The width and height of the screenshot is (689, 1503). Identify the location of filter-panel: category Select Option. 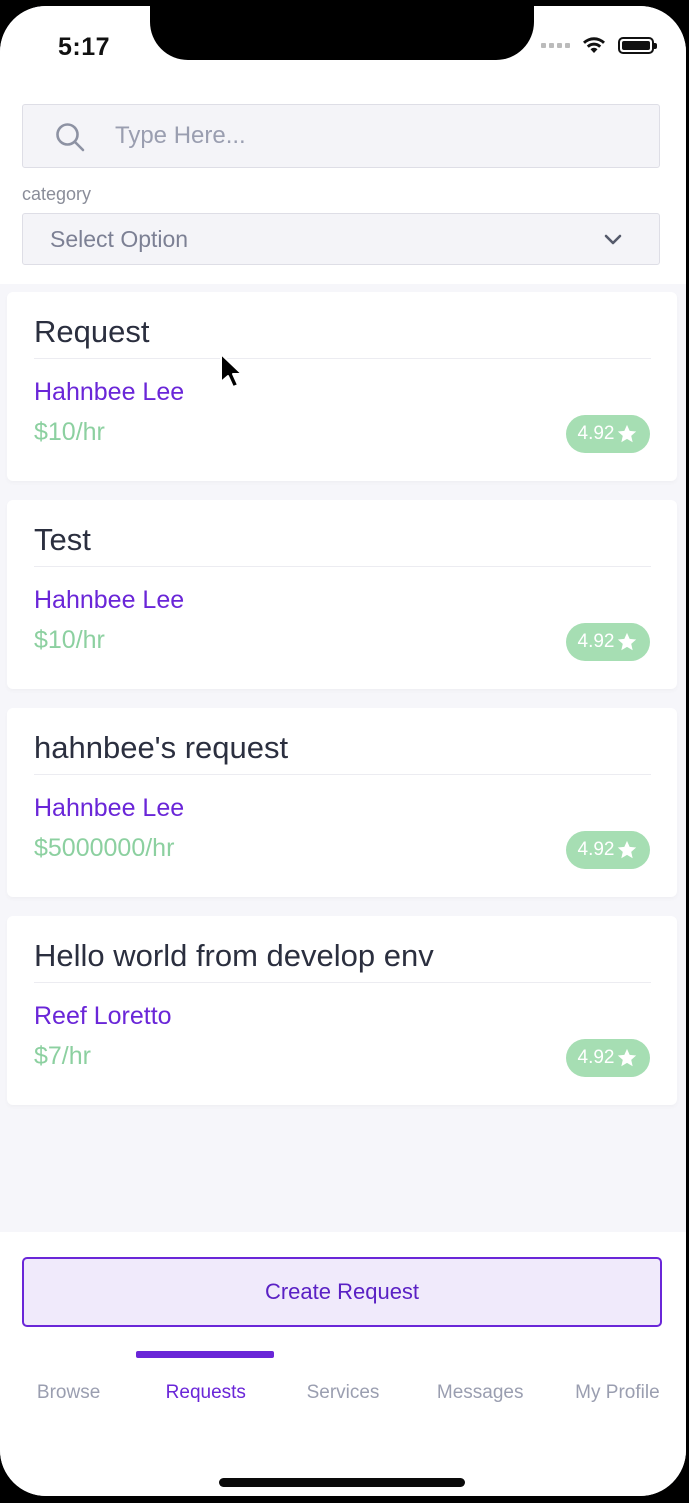
(343, 190).